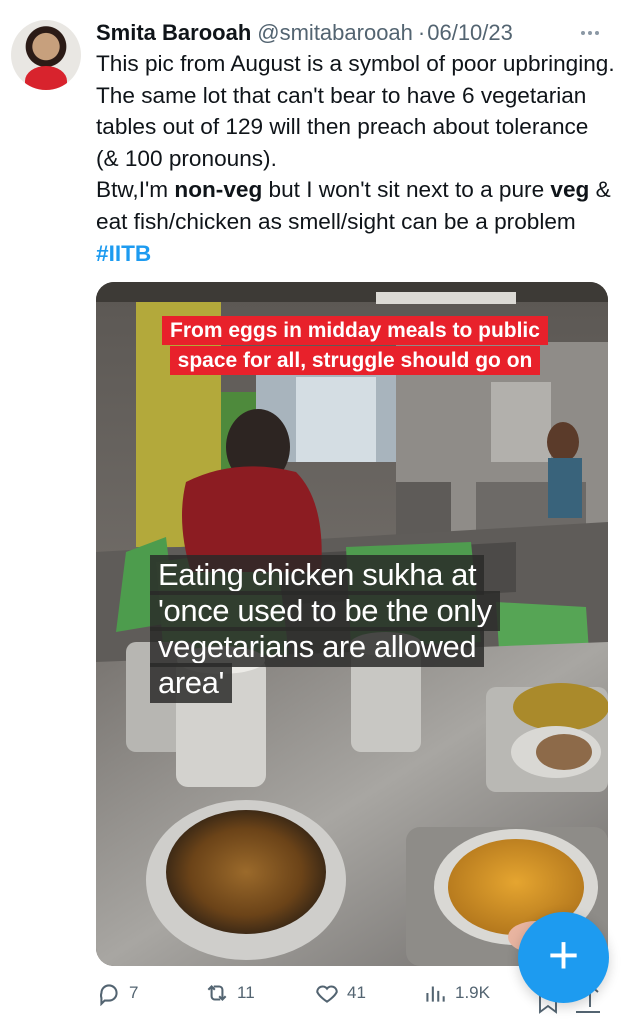 The image size is (629, 1024). I want to click on views-button: 1.9K, so click(456, 993).